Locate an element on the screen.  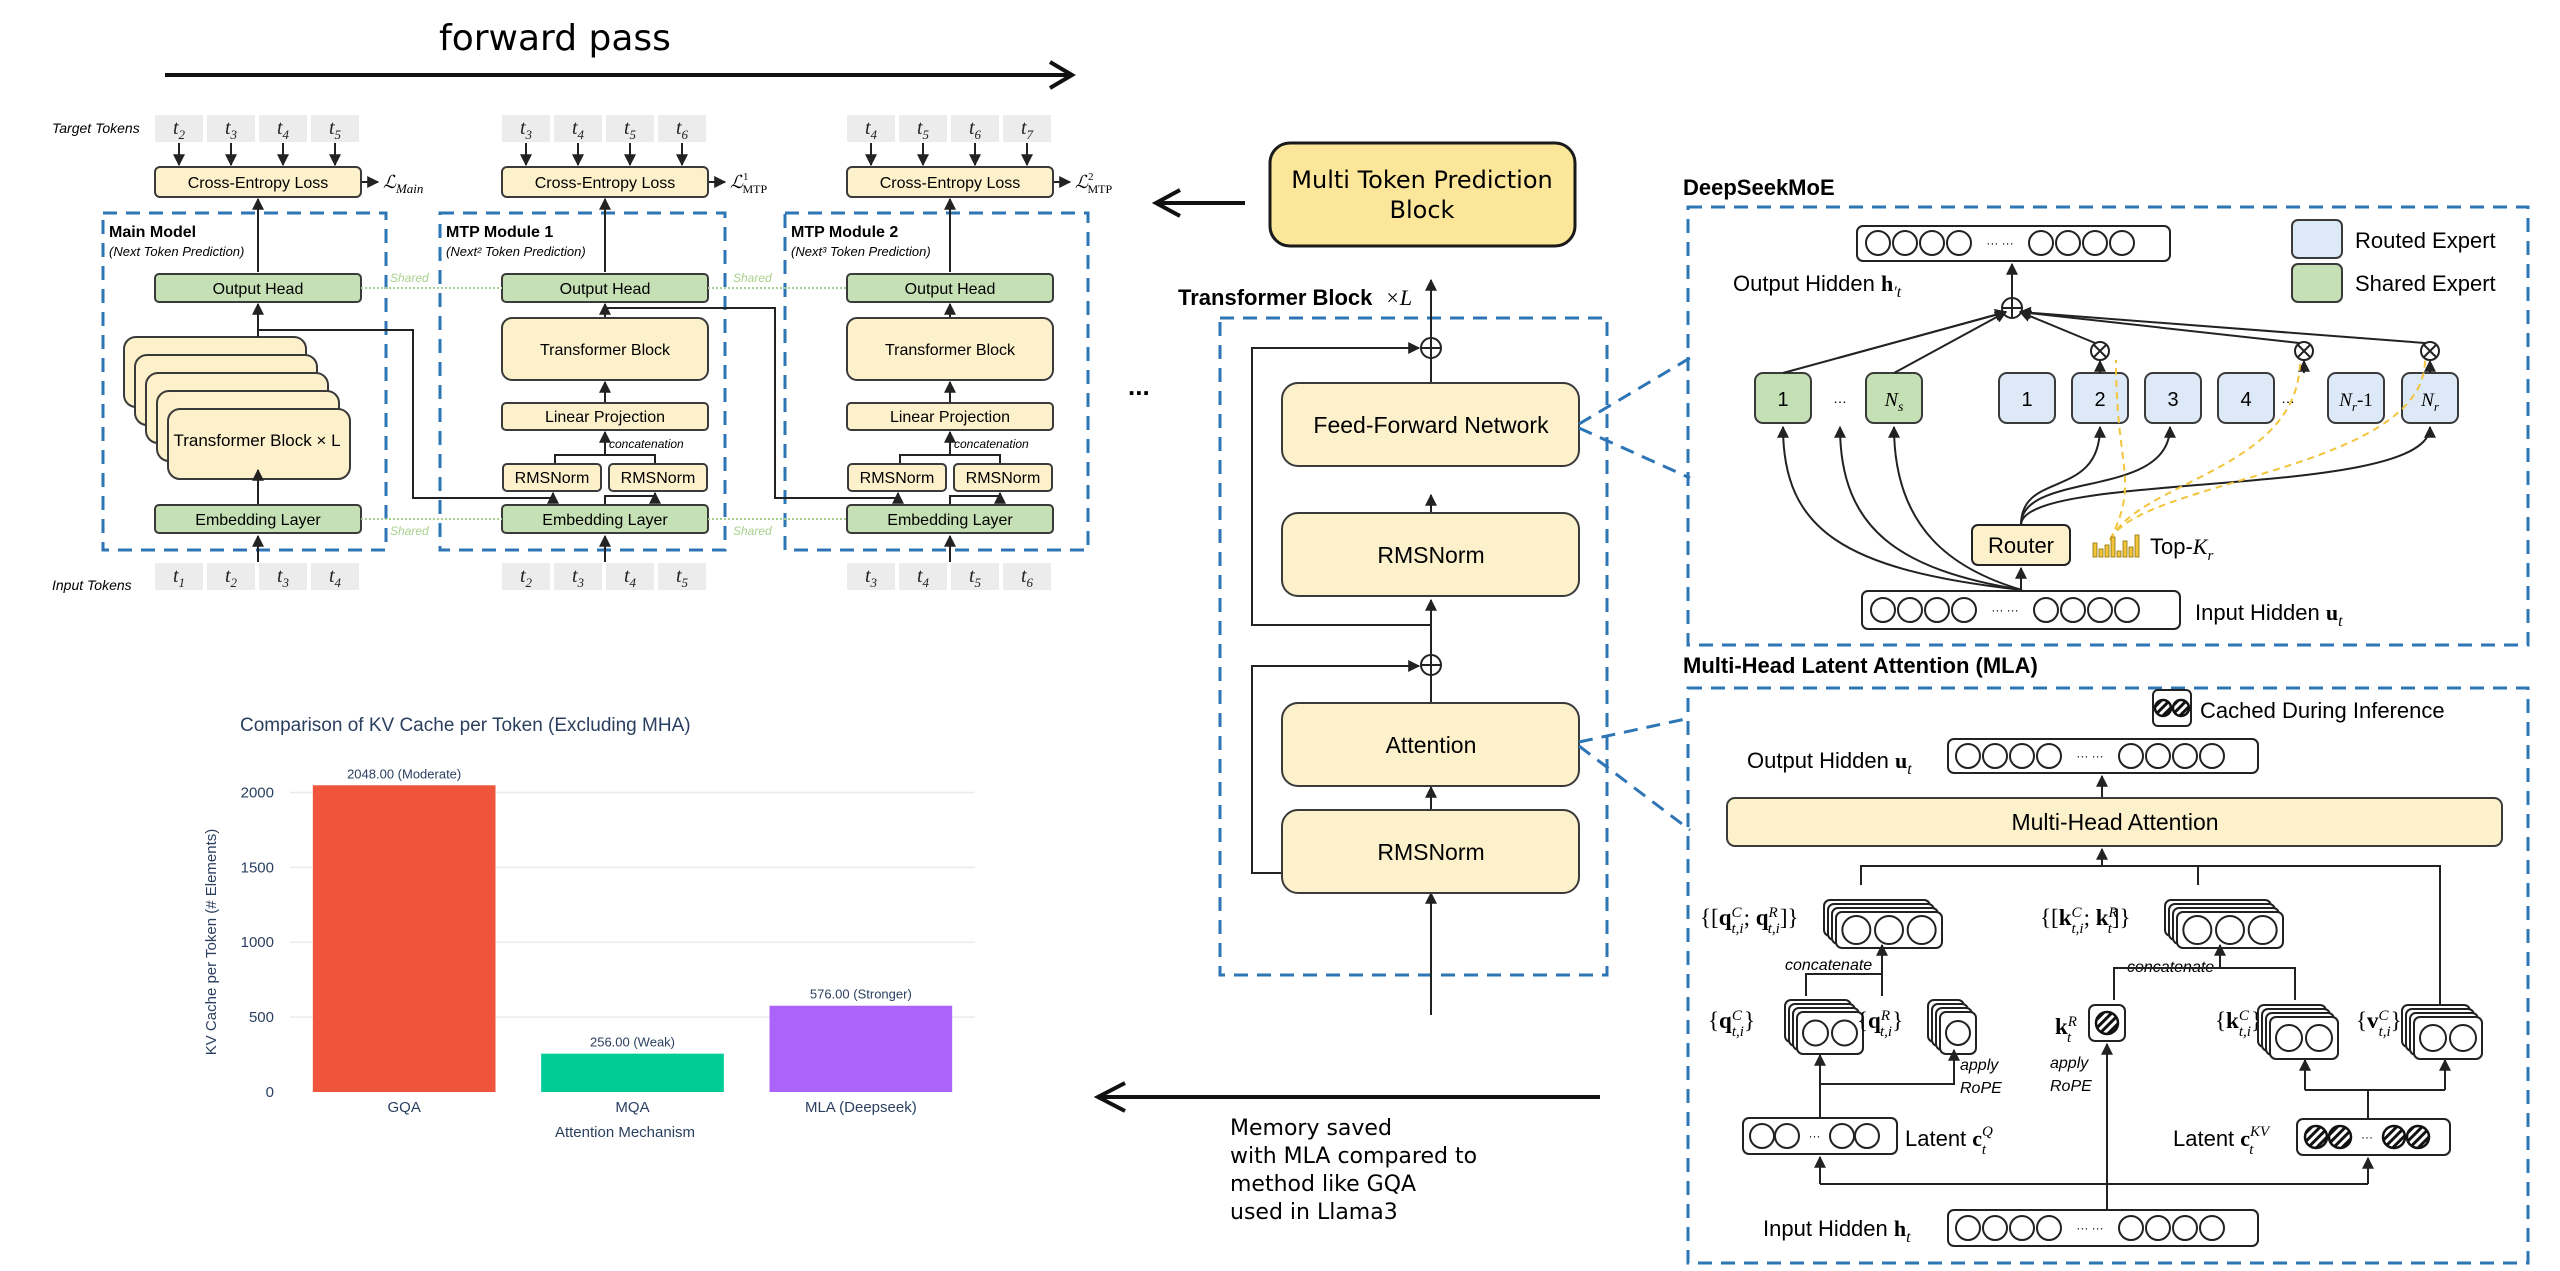
routed-expert-label: 2 is located at coordinates (2099, 400).